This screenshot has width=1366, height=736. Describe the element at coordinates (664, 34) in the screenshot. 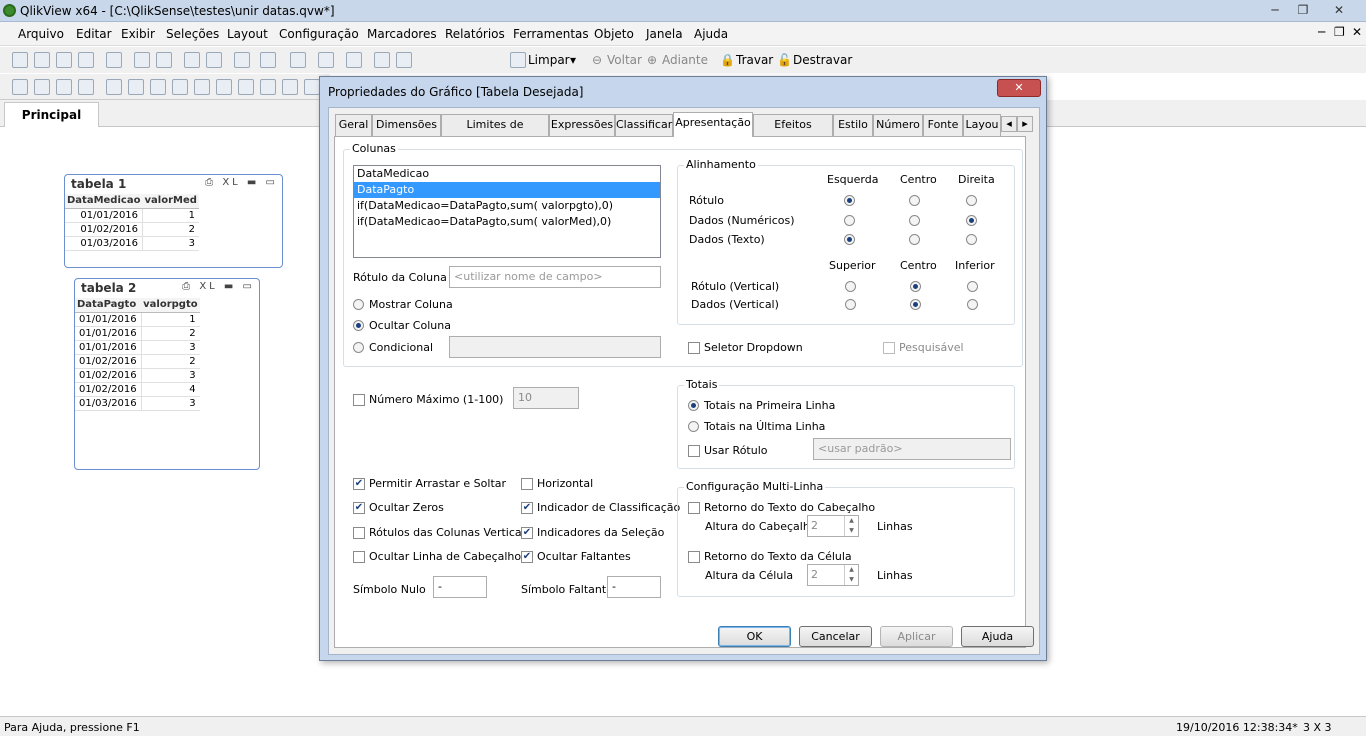

I see `menu-janela: Janela` at that location.